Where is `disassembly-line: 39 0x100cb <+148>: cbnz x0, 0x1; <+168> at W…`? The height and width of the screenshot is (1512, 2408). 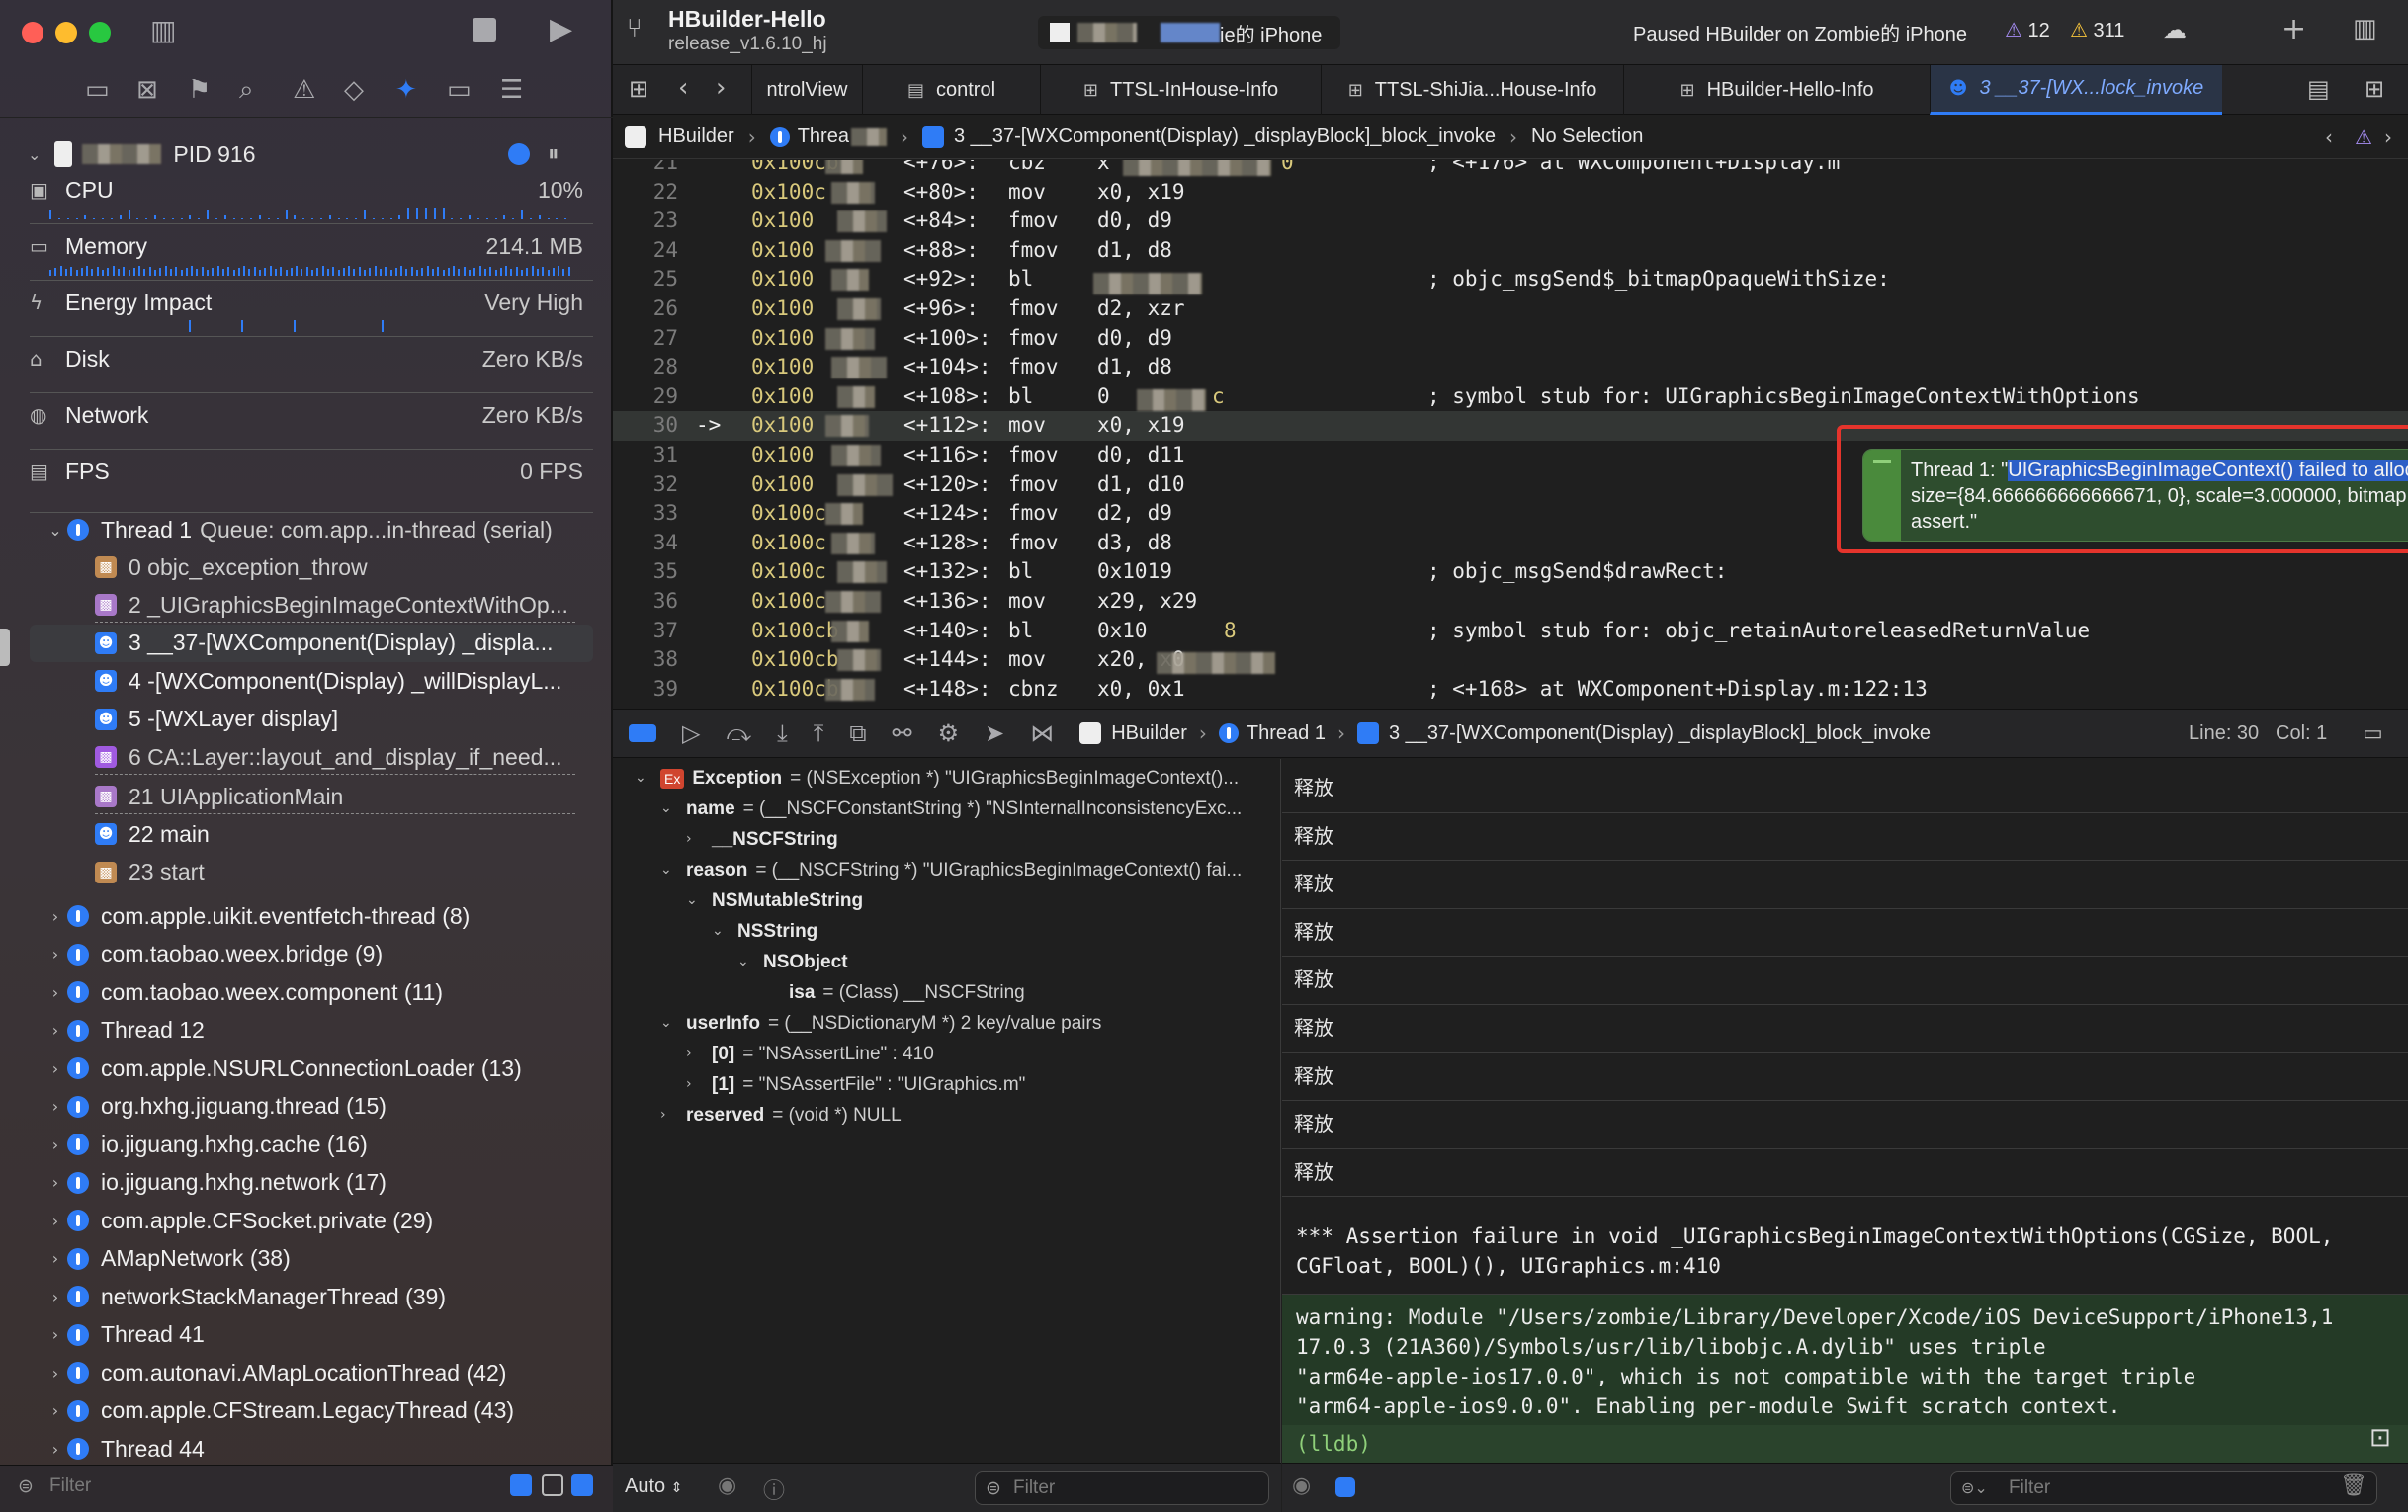 disassembly-line: 39 0x100cb <+148>: cbnz x0, 0x1; <+168> at W… is located at coordinates (1510, 690).